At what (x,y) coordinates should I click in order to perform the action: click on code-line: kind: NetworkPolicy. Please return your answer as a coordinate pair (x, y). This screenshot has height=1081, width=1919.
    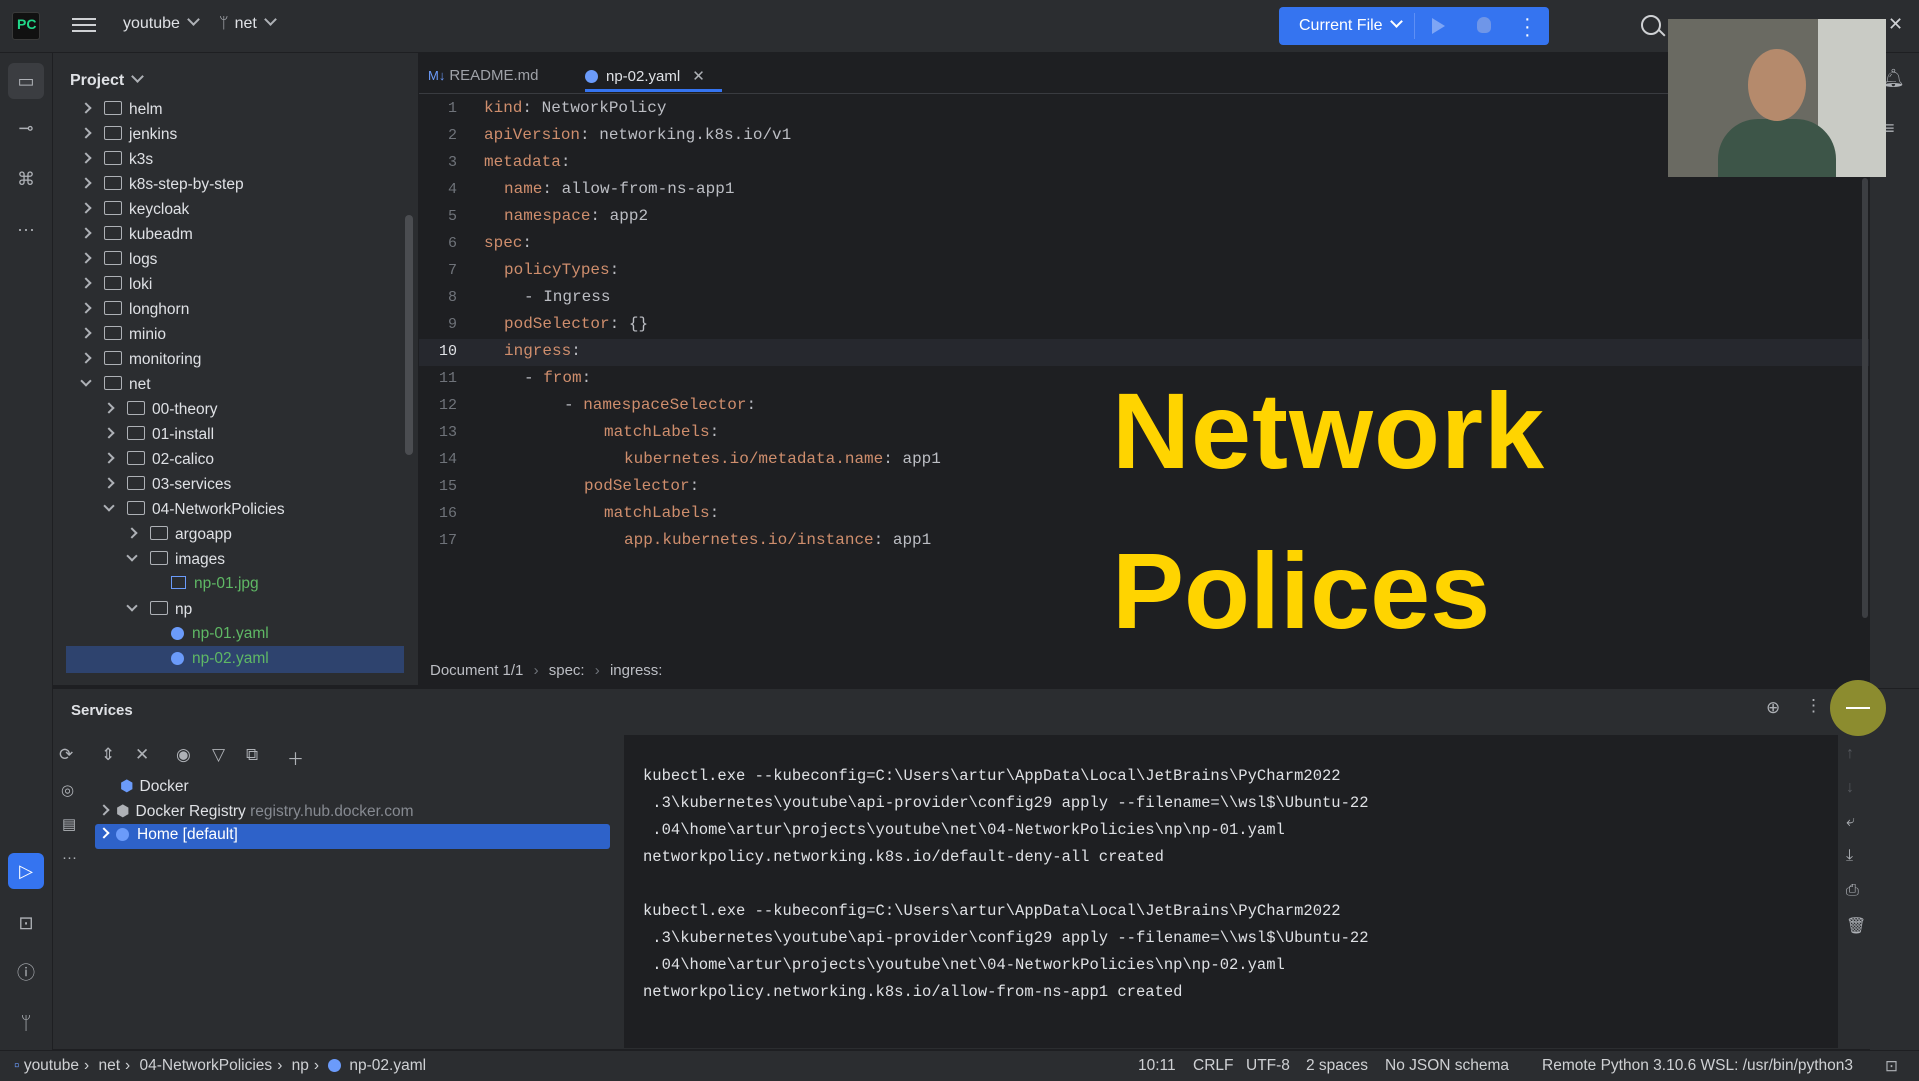
    Looking at the image, I should click on (575, 108).